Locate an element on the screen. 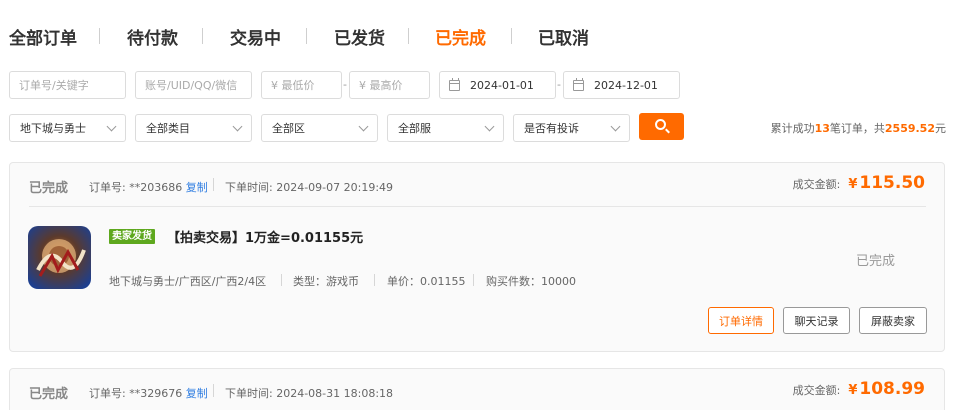 This screenshot has height=410, width=964. region-select-value: 全部区 is located at coordinates (288, 128).